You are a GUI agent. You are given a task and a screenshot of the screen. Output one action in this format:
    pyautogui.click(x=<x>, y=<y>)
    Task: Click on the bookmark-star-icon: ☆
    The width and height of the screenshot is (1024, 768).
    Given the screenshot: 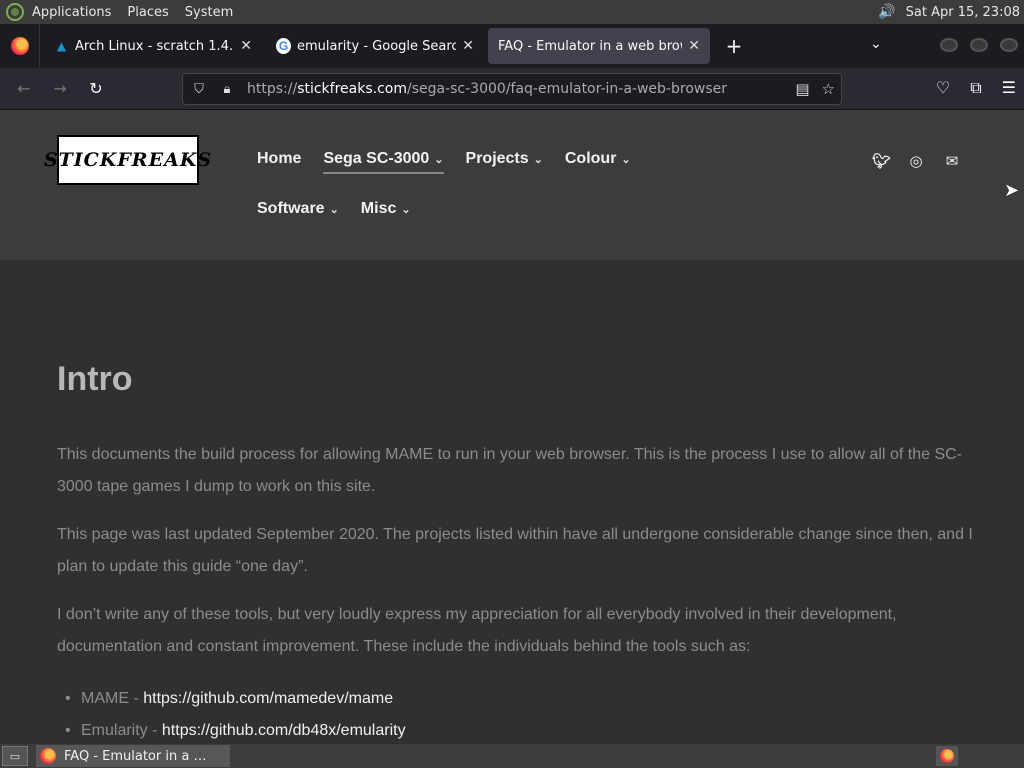 What is the action you would take?
    pyautogui.click(x=828, y=89)
    